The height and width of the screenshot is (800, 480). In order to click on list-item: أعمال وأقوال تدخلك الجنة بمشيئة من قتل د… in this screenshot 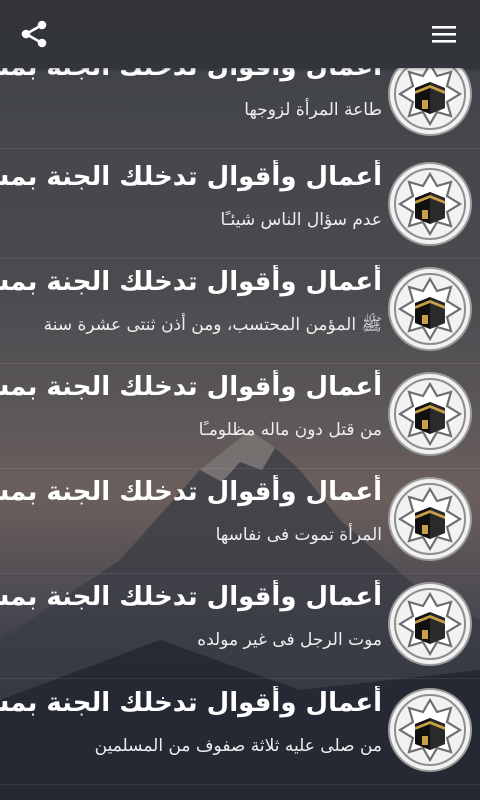, I will do `click(240, 416)`.